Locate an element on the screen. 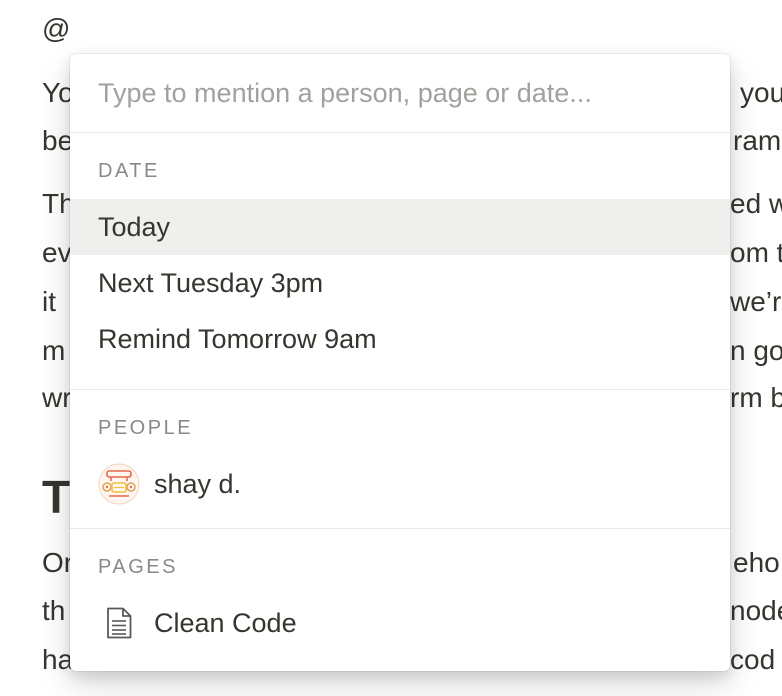 The height and width of the screenshot is (696, 782). doc-text-fragment: rm b is located at coordinates (756, 397).